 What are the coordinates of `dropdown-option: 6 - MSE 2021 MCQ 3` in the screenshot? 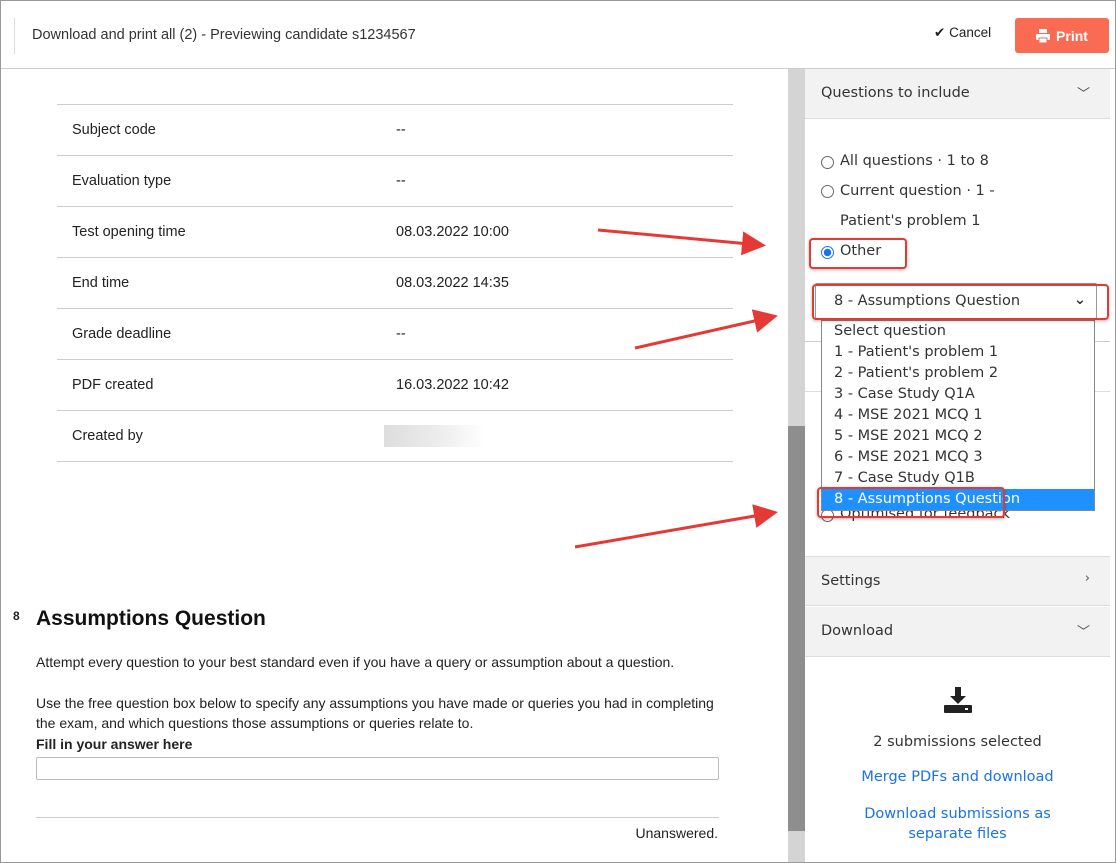 It's located at (958, 457).